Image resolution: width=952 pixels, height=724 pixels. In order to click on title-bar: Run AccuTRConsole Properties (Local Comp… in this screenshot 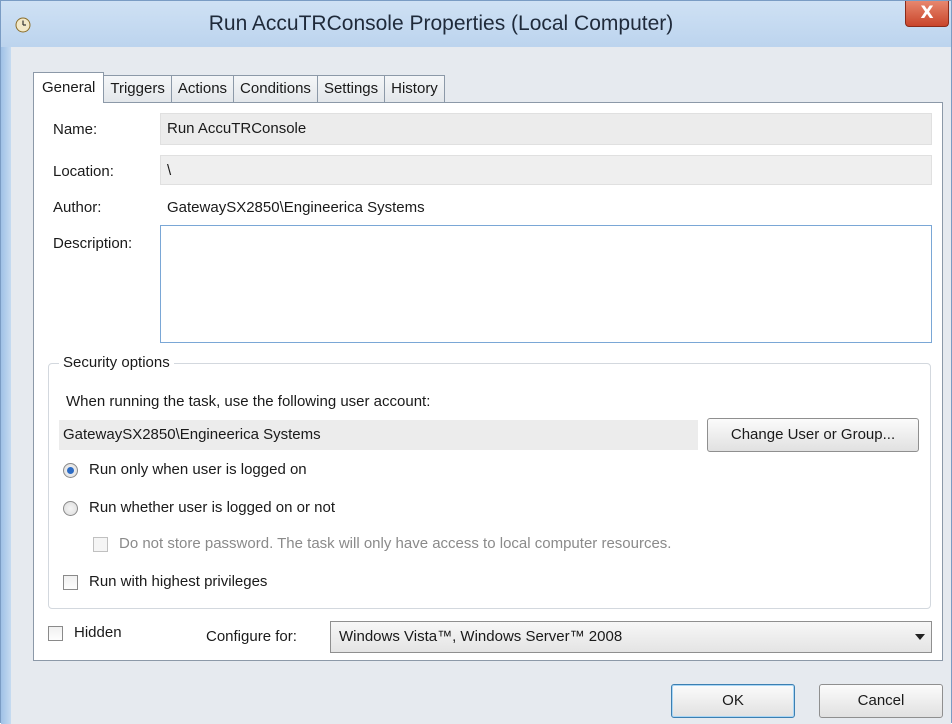, I will do `click(476, 24)`.